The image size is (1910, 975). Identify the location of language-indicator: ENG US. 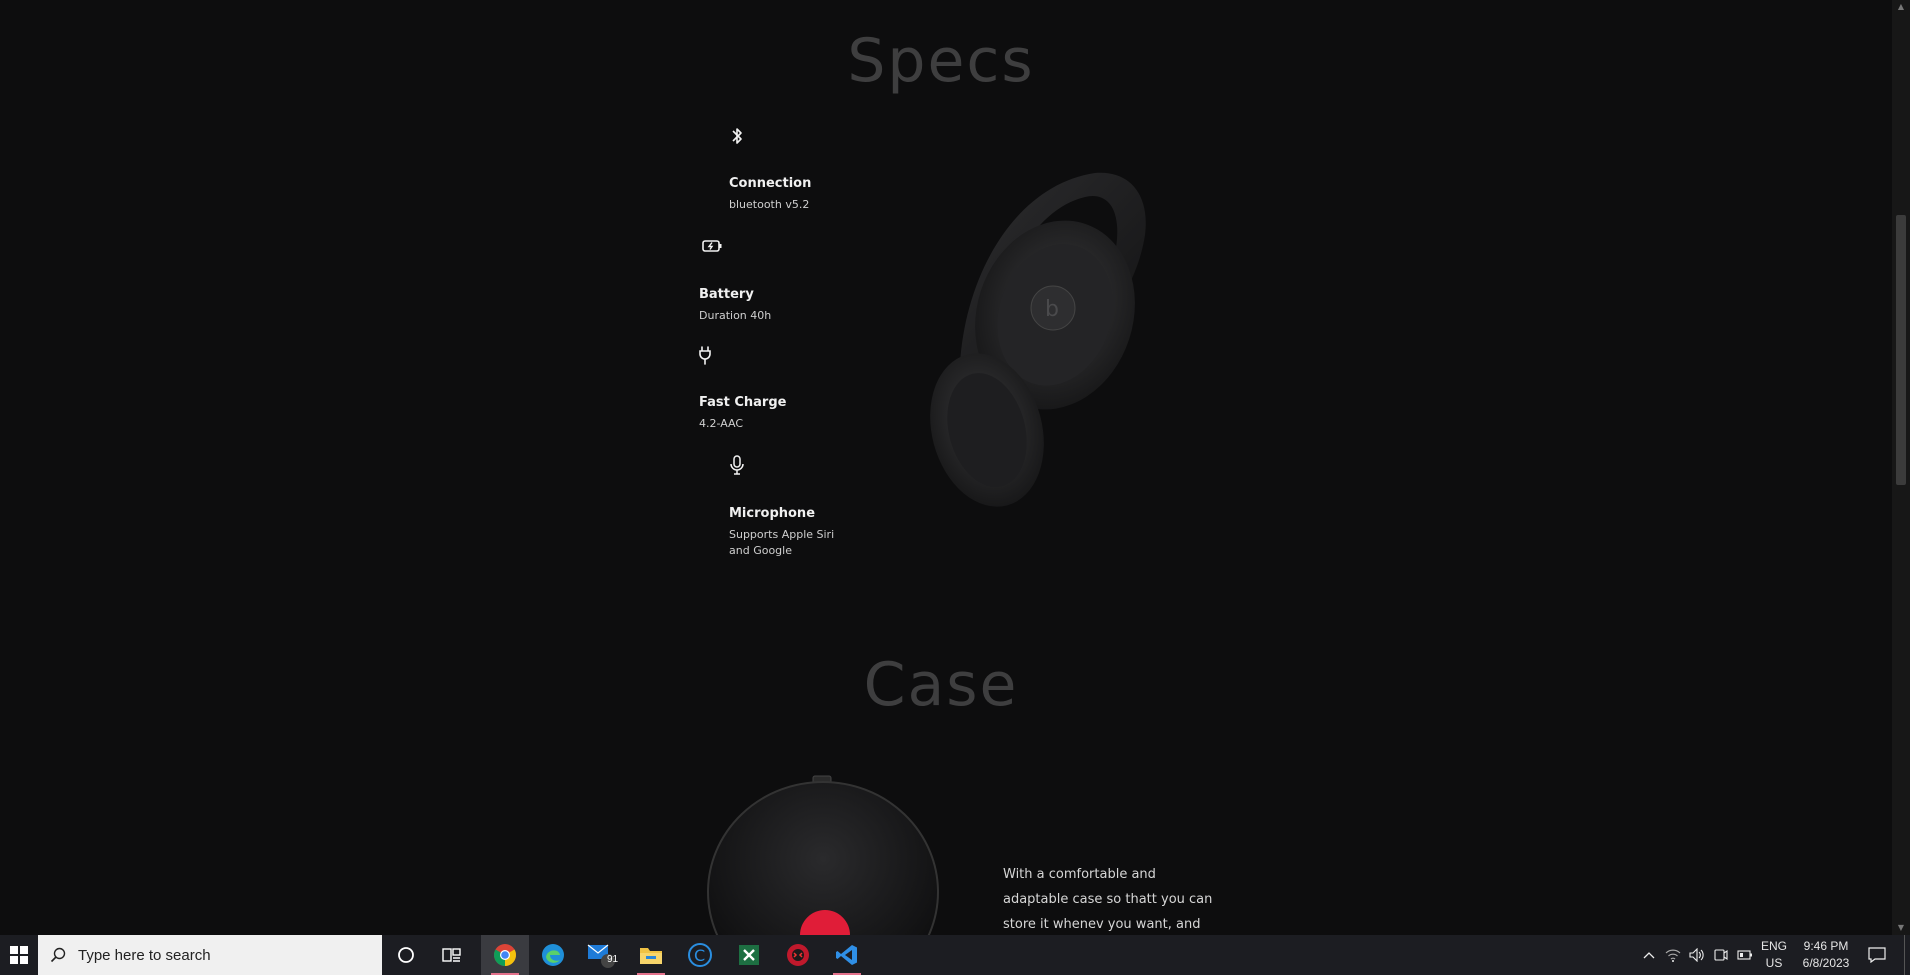
(1774, 955).